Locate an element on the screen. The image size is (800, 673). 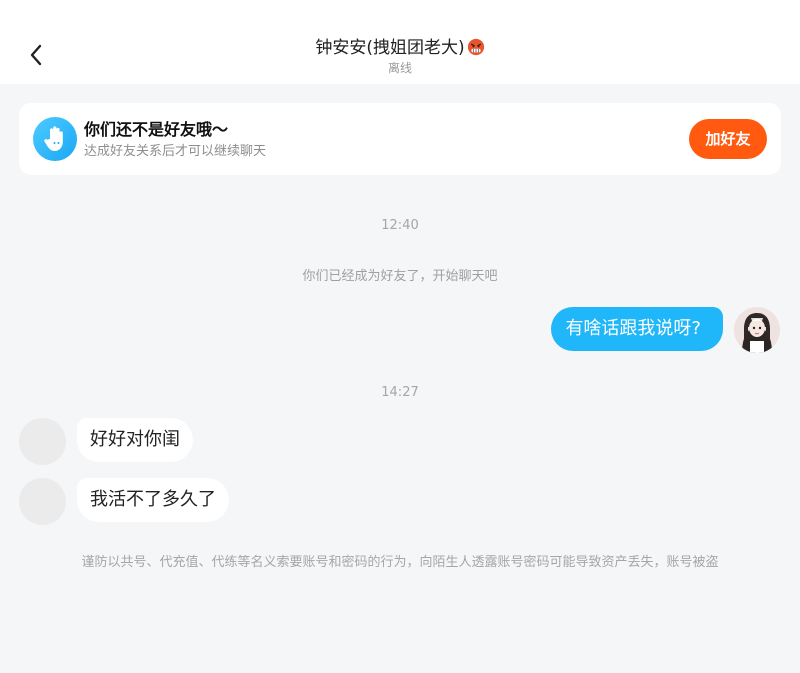
banner-subtitle: 达成好友关系后才可以继续聊天 is located at coordinates (175, 151).